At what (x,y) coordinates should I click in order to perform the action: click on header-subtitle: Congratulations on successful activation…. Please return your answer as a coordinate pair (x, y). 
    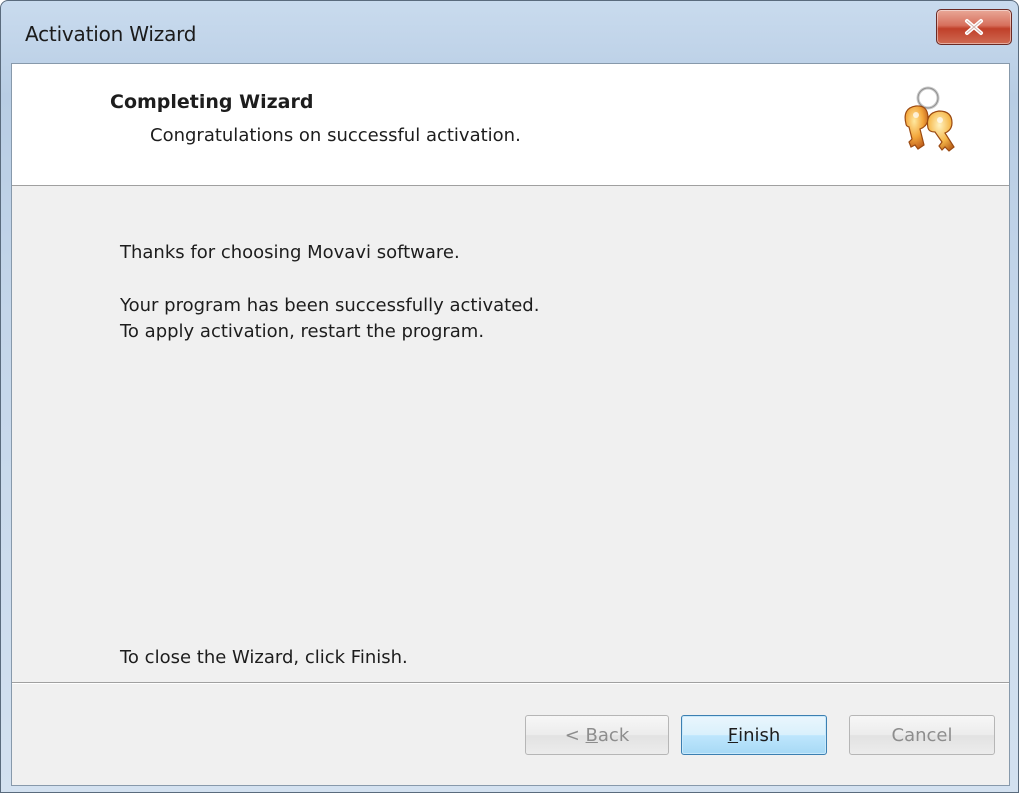
    Looking at the image, I should click on (335, 135).